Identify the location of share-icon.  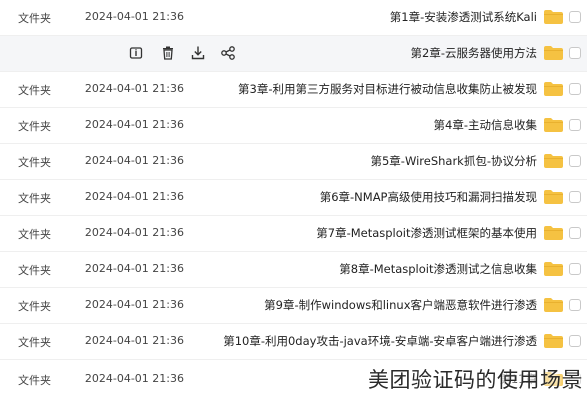
(228, 53).